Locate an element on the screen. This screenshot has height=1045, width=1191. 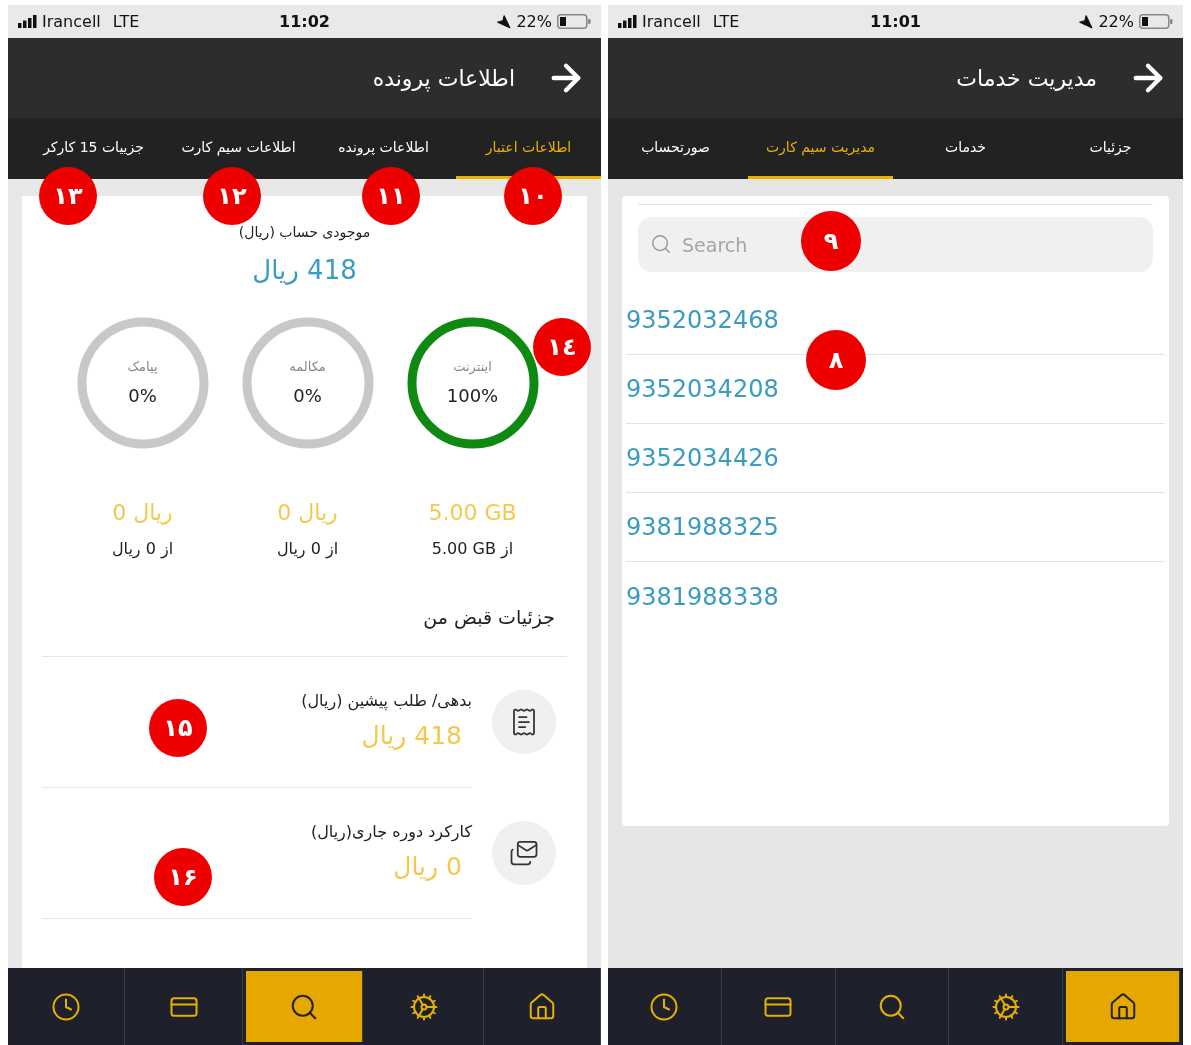
gauge-percent: 100% is located at coordinates (472, 396).